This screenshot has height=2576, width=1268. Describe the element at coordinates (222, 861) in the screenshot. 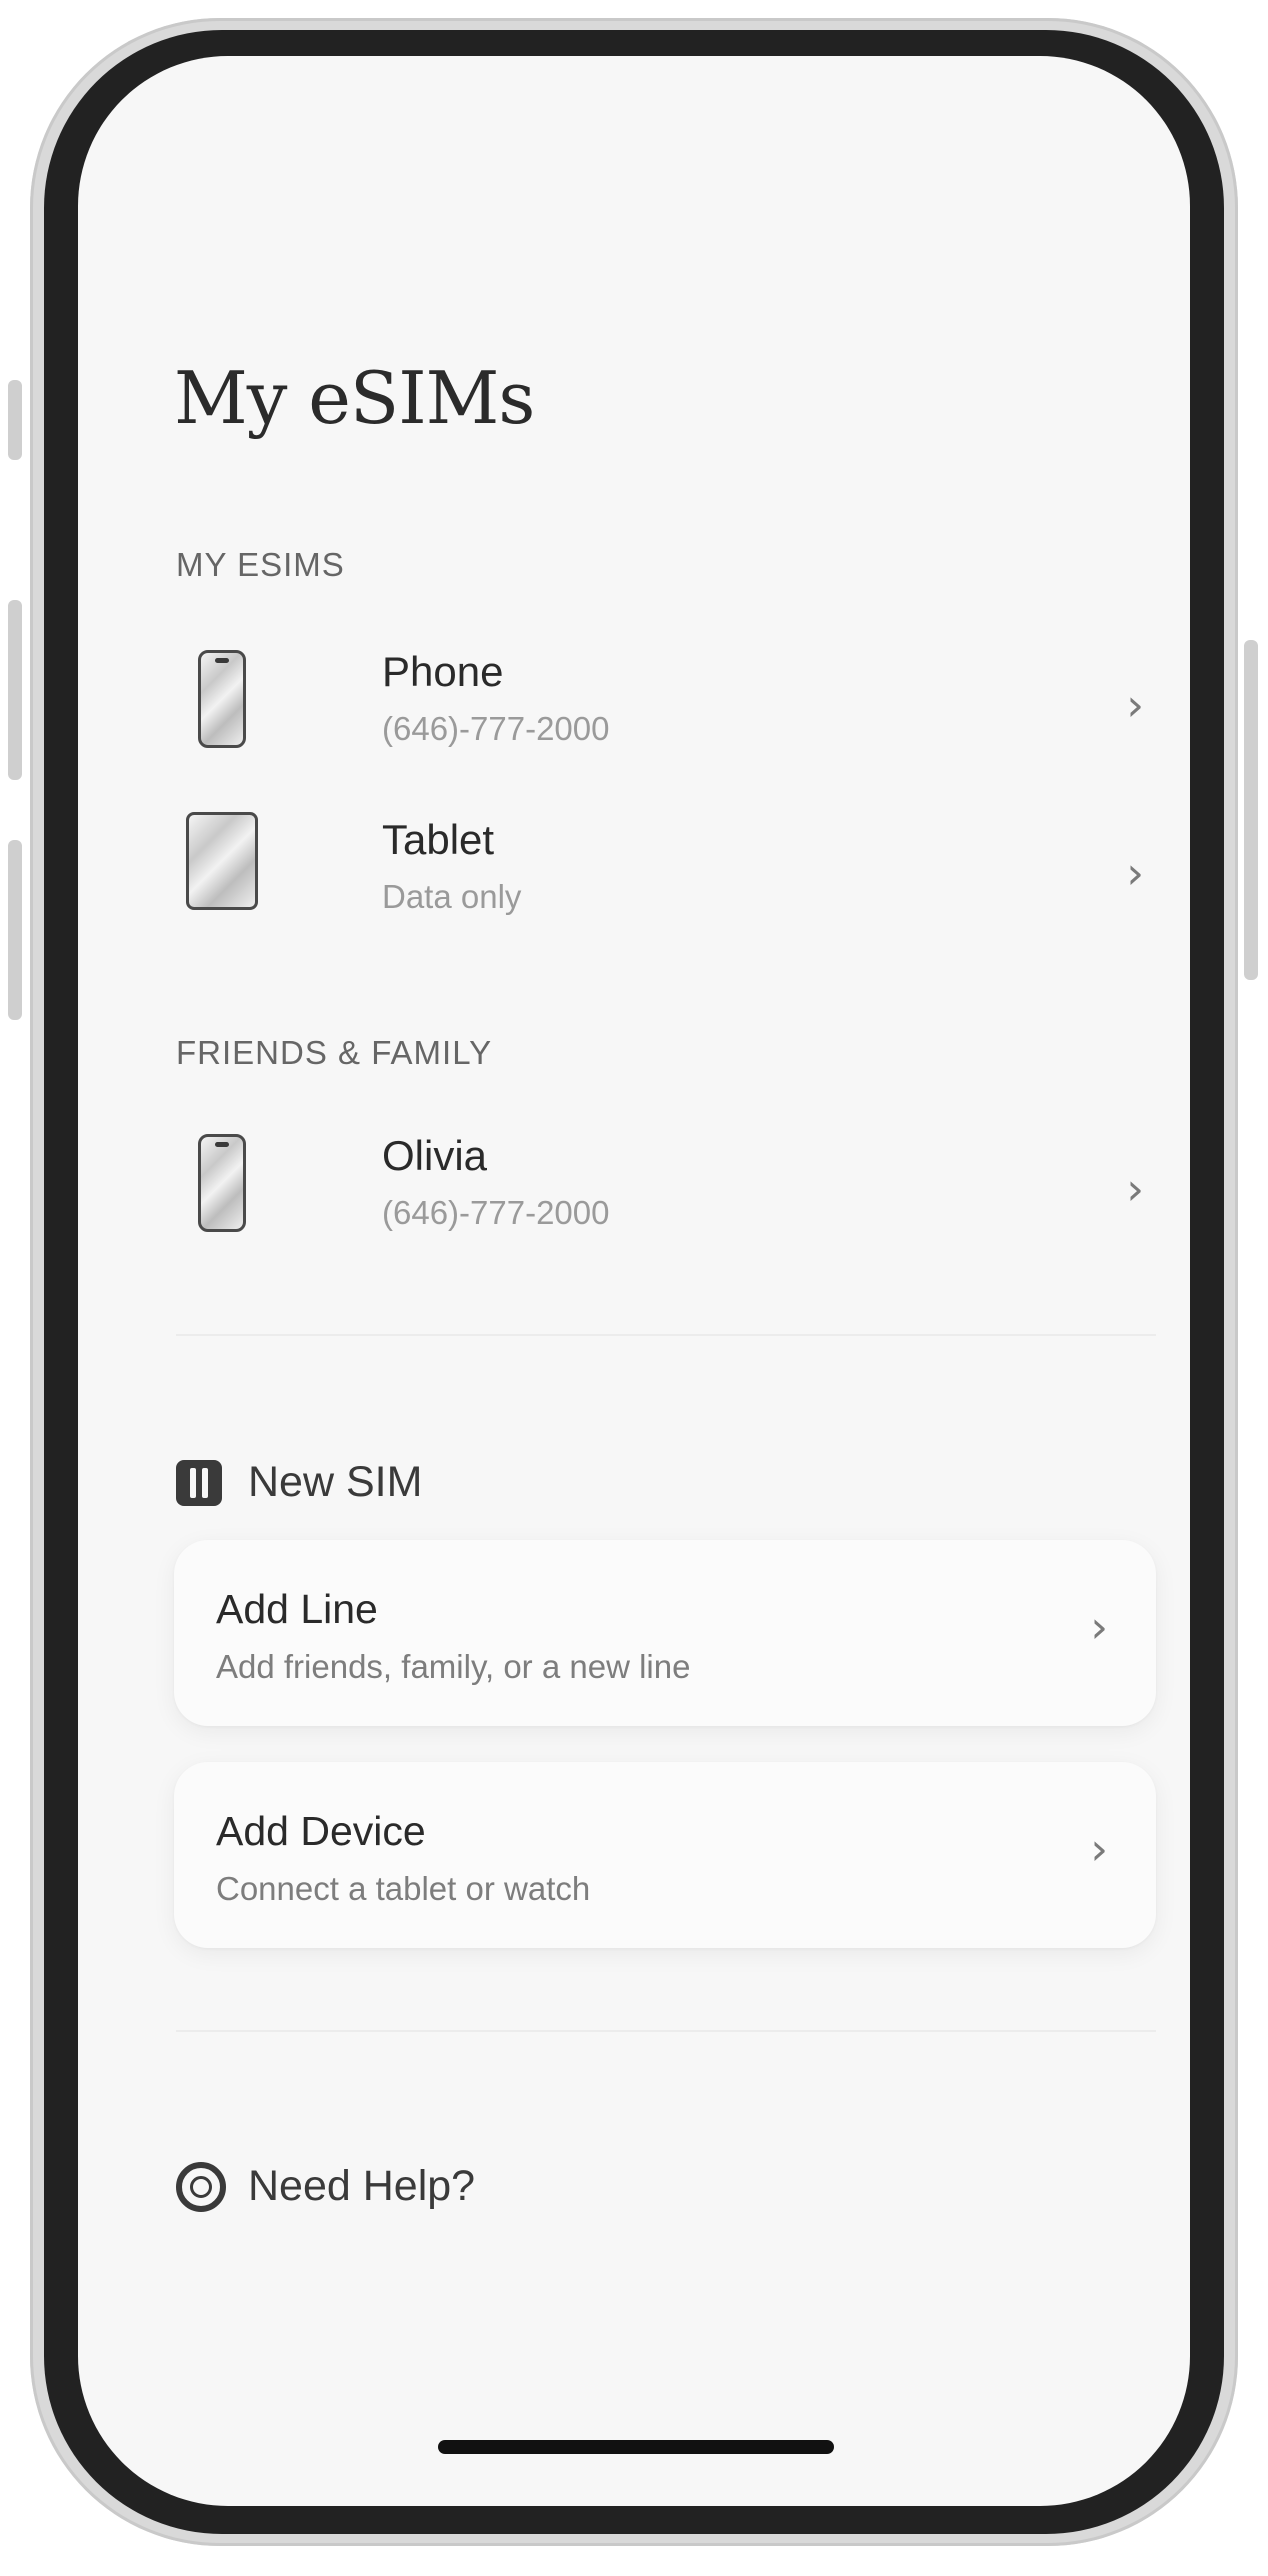

I see `tablet-icon` at that location.